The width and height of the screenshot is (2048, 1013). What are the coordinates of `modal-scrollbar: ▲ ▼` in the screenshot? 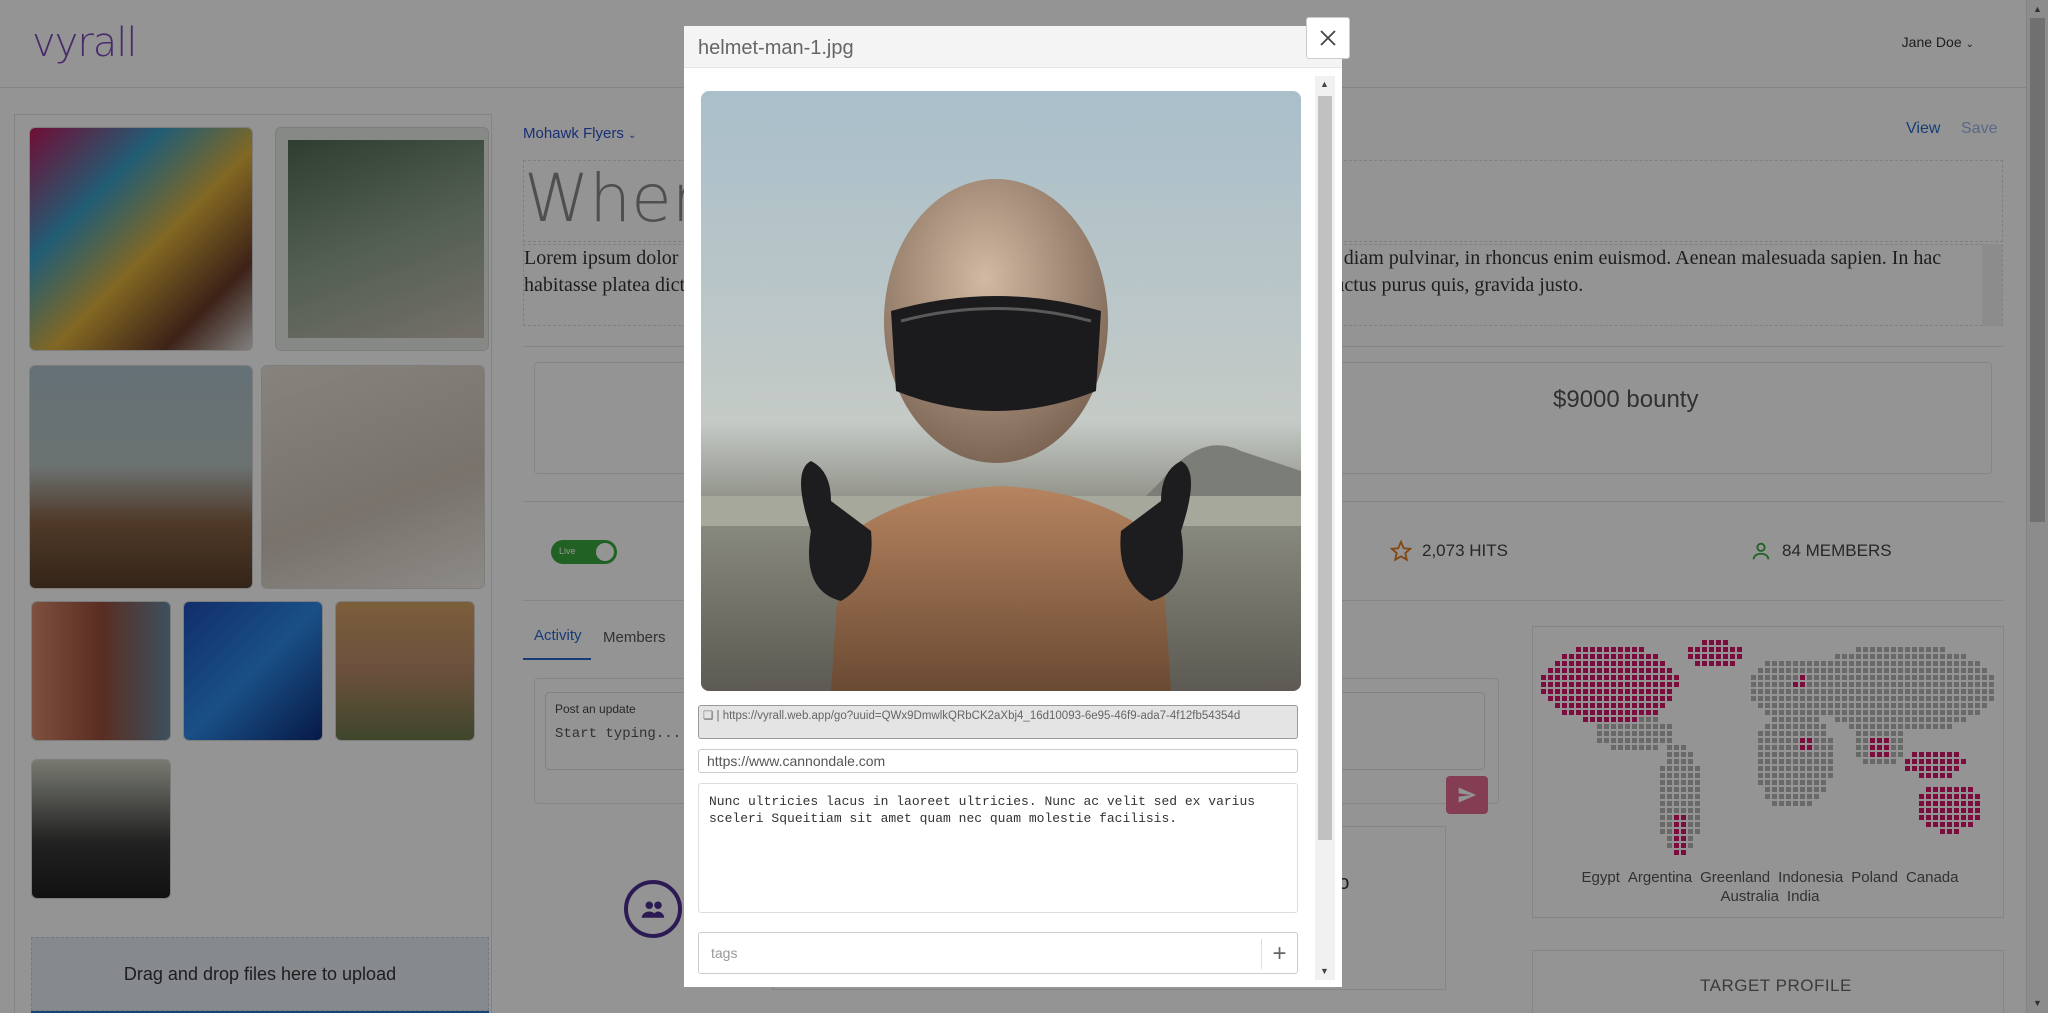 It's located at (1325, 528).